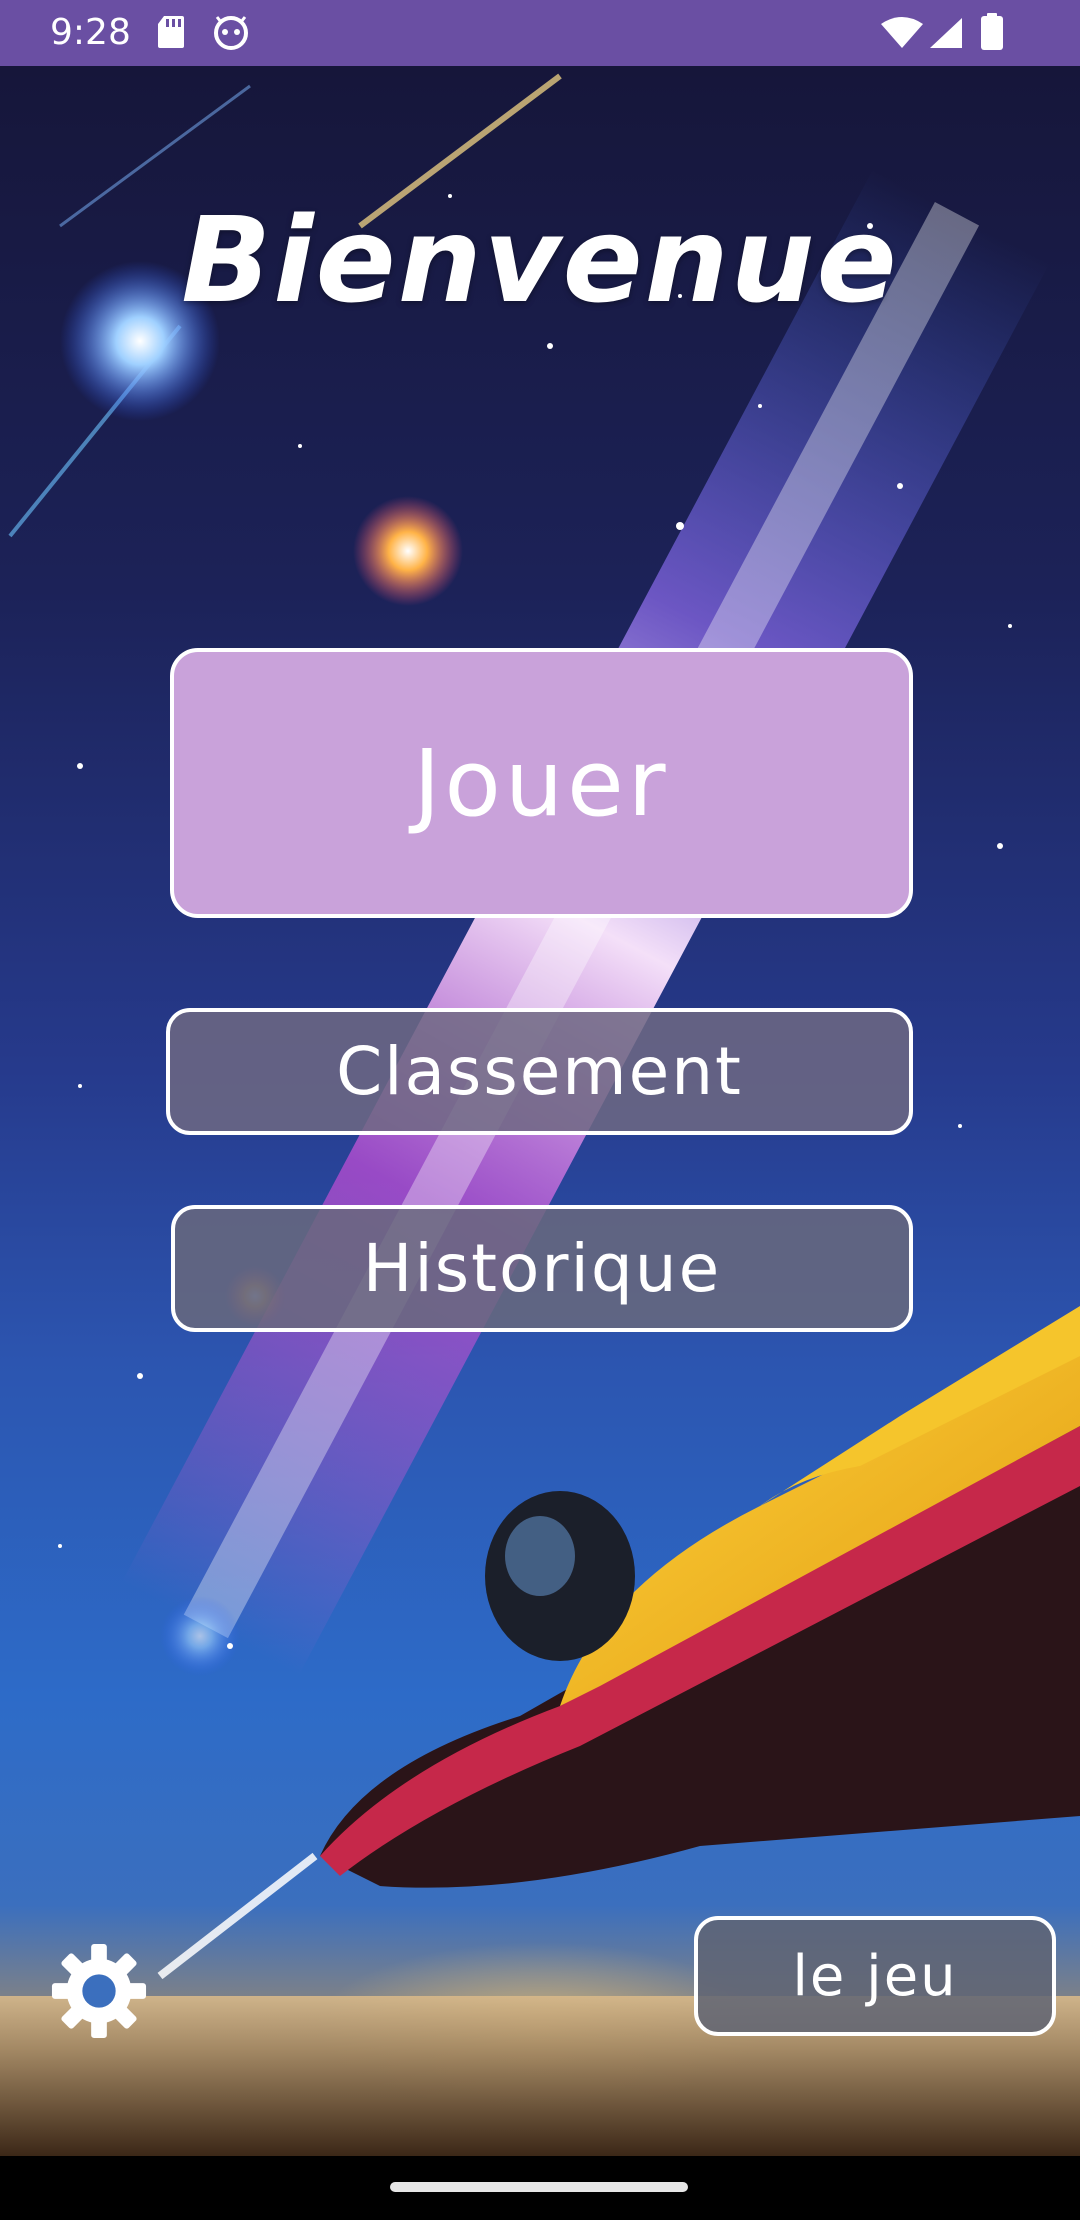 The height and width of the screenshot is (2220, 1080). I want to click on ranking-button-label: Classement, so click(539, 1071).